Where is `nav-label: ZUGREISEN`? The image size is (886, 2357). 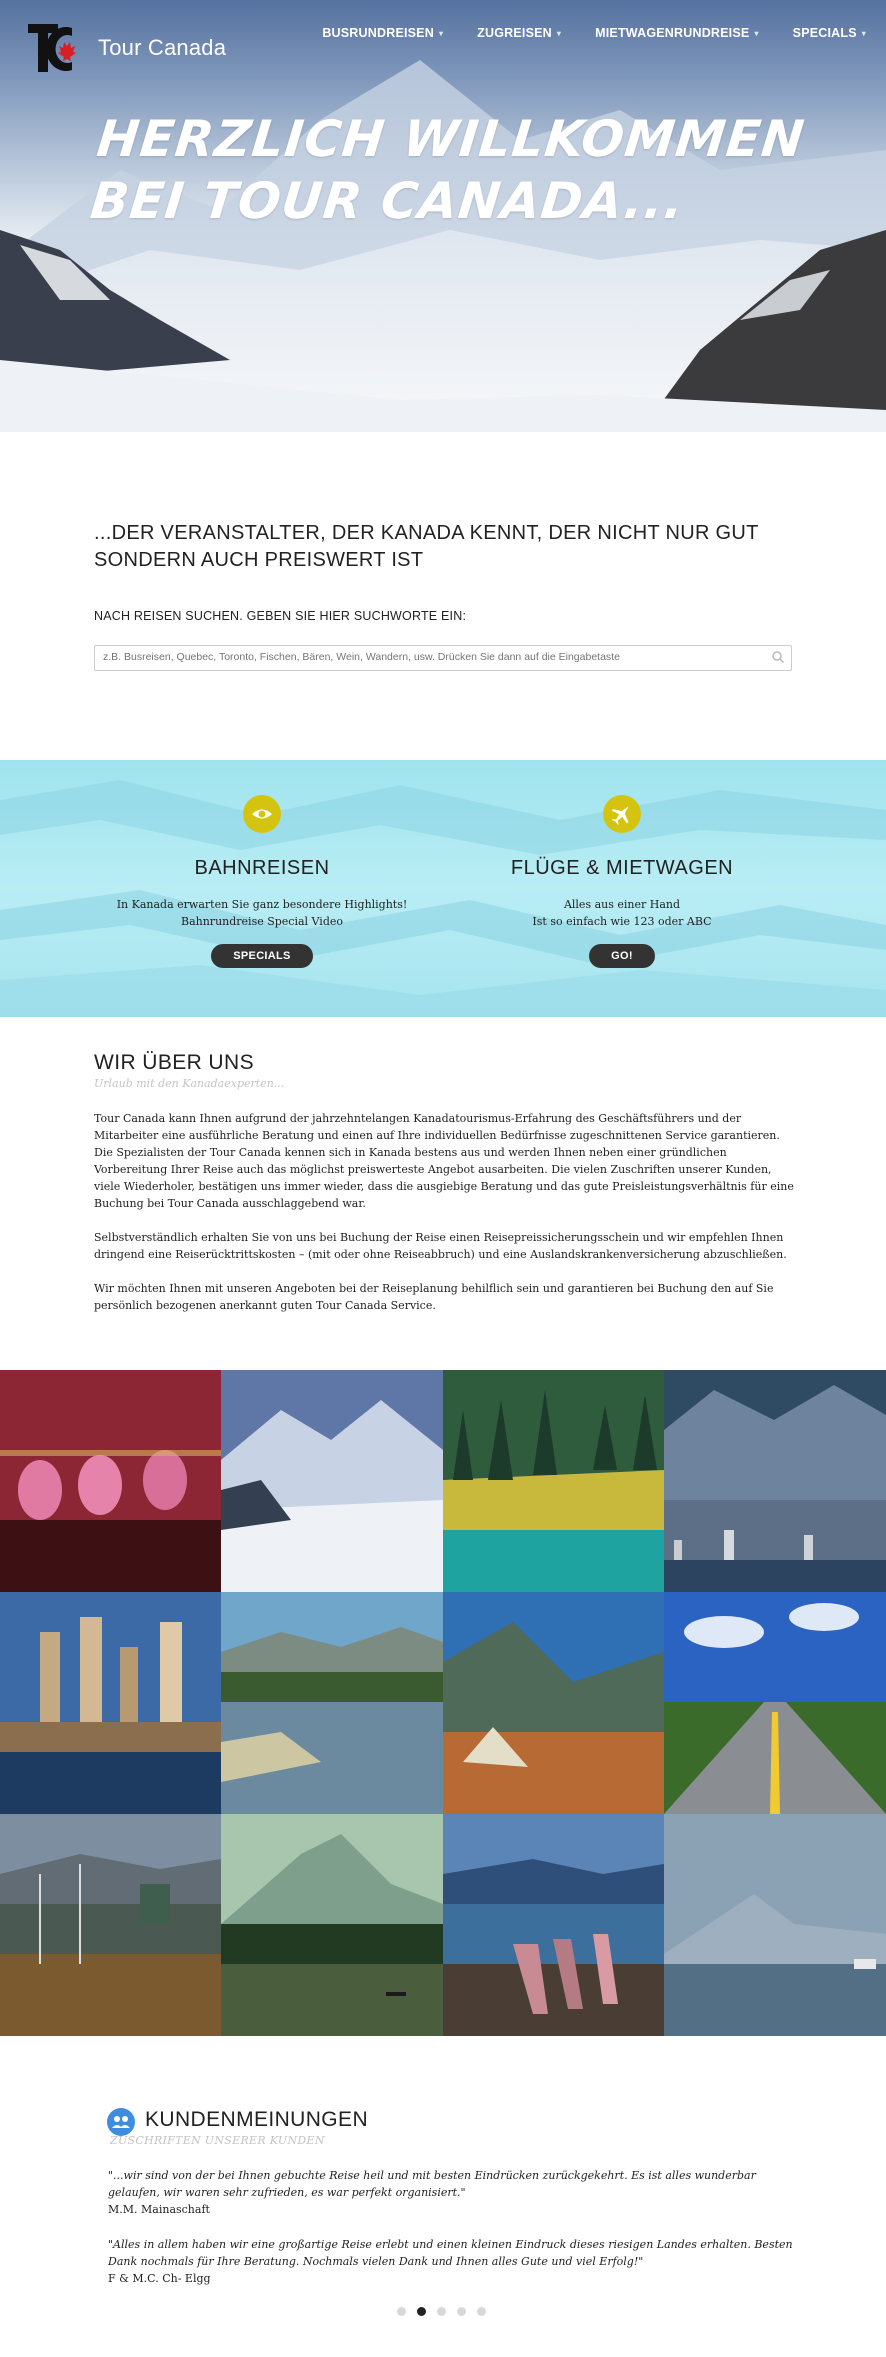
nav-label: ZUGREISEN is located at coordinates (514, 33).